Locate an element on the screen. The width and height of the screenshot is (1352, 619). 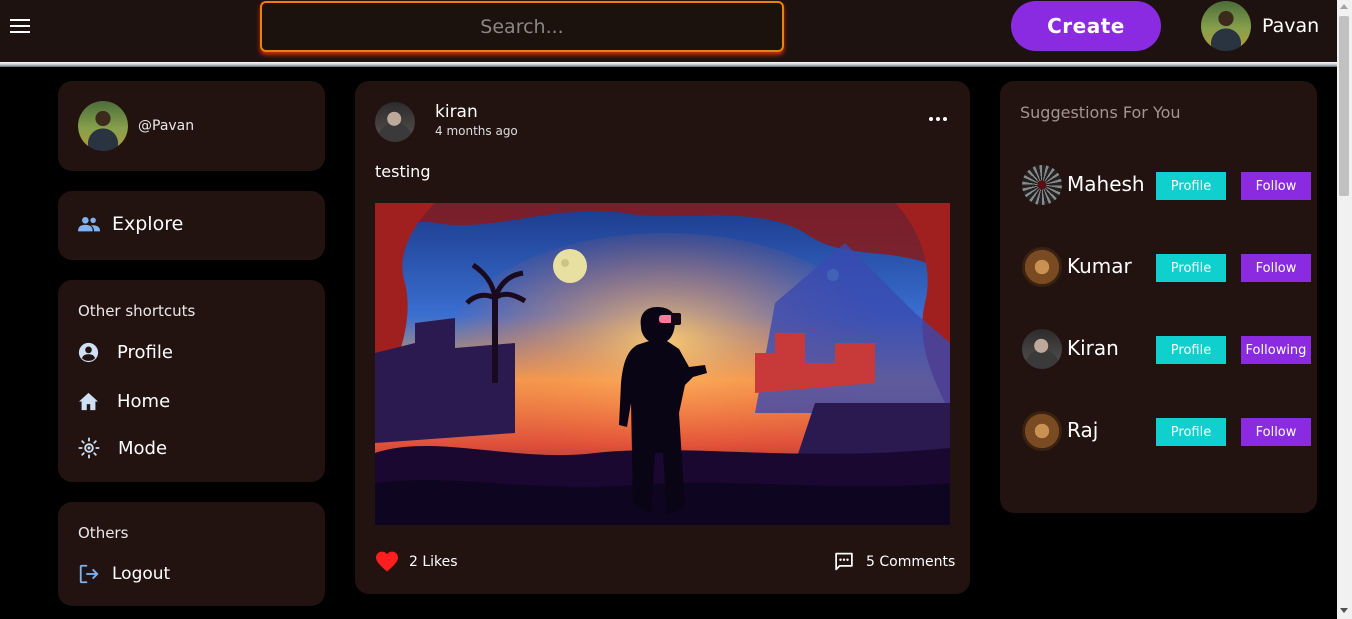
top-bar: Create Pavan is located at coordinates (668, 31).